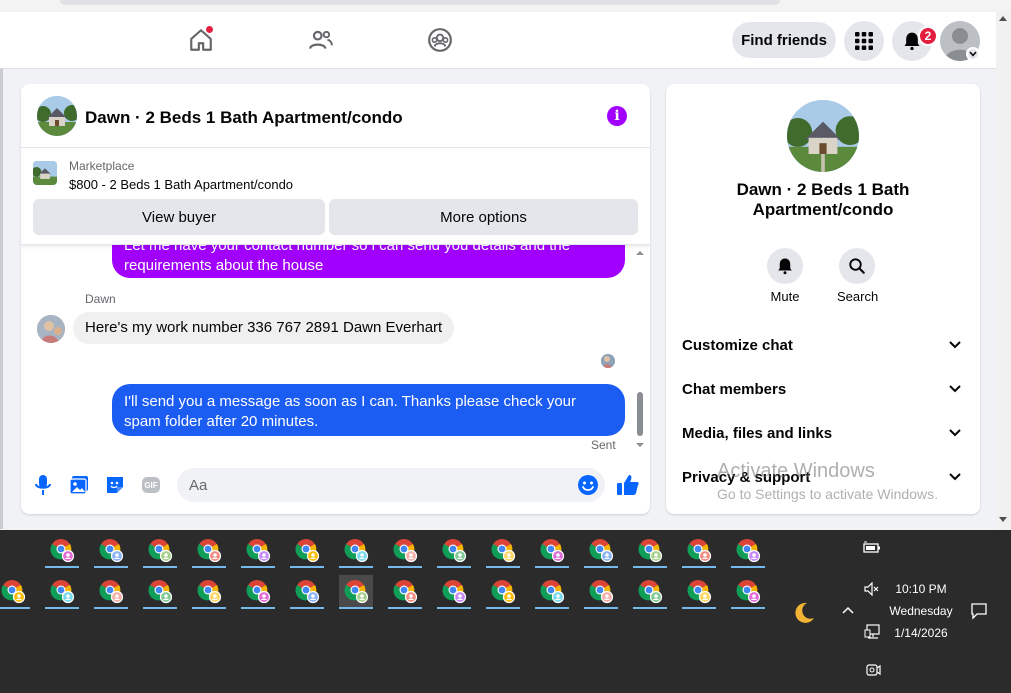 The image size is (1011, 693). What do you see at coordinates (498, 40) in the screenshot?
I see `top-navigation: Find friends 2` at bounding box center [498, 40].